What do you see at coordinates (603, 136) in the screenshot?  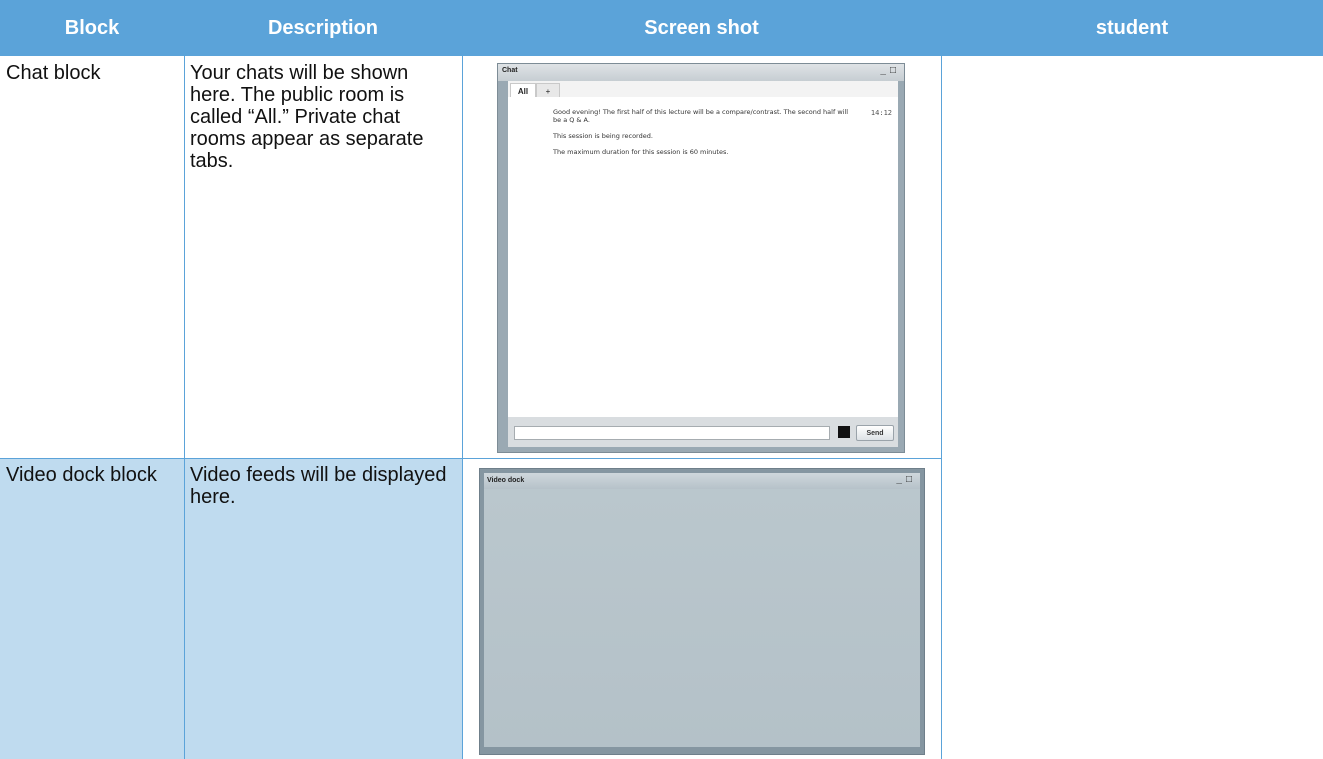 I see `chat-message: This session is being recorded.` at bounding box center [603, 136].